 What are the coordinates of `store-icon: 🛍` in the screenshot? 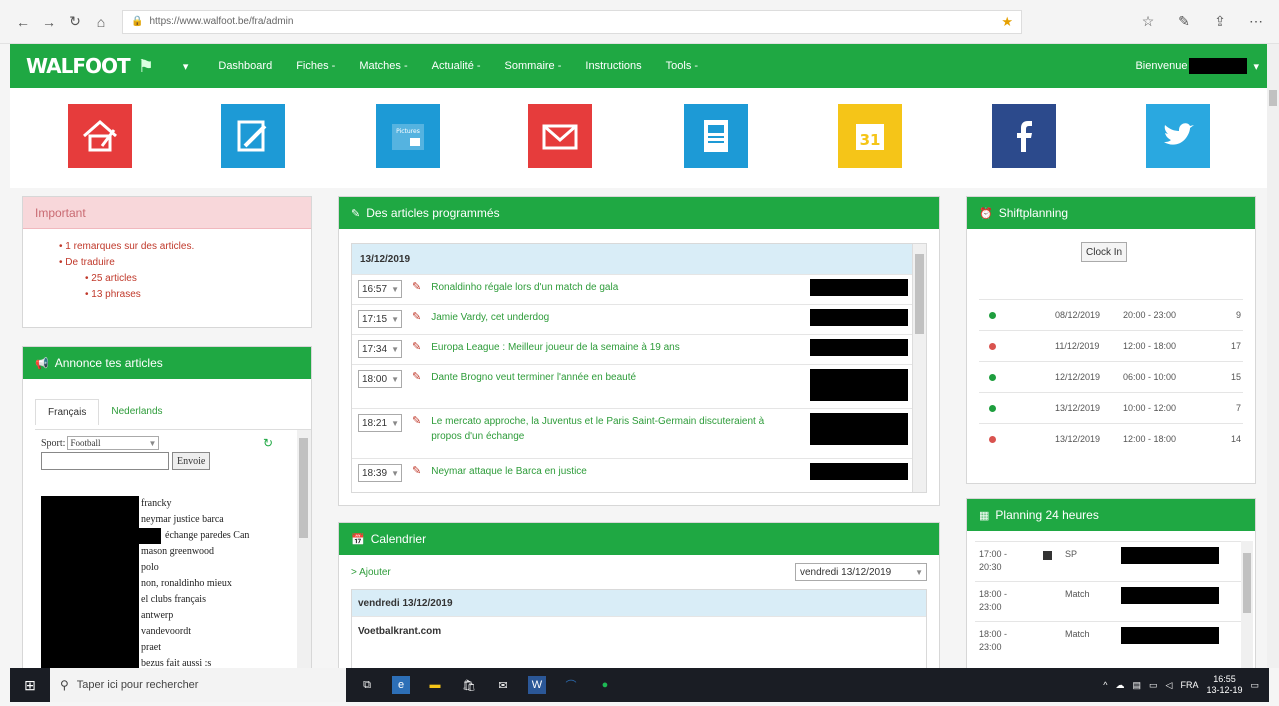 It's located at (469, 685).